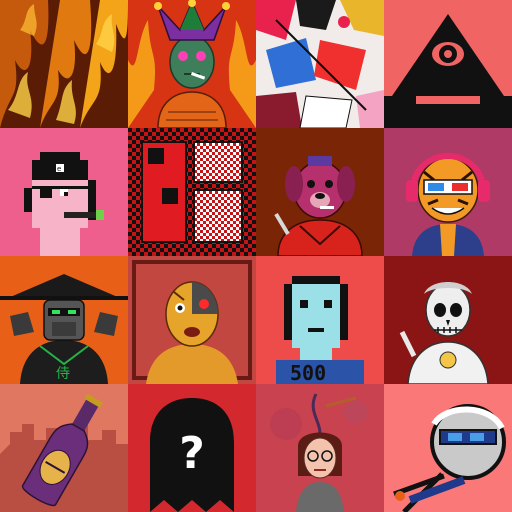 This screenshot has height=512, width=512. I want to click on pyramid-eye-icon, so click(448, 64).